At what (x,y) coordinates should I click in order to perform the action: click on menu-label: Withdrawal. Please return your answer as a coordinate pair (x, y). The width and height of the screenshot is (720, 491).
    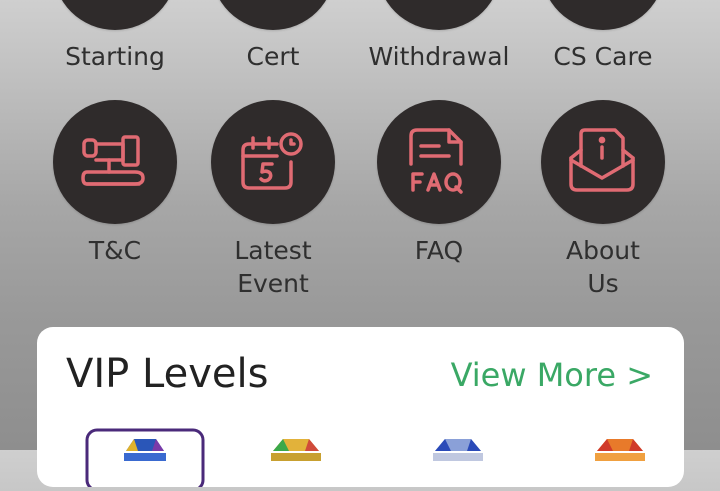
    Looking at the image, I should click on (439, 56).